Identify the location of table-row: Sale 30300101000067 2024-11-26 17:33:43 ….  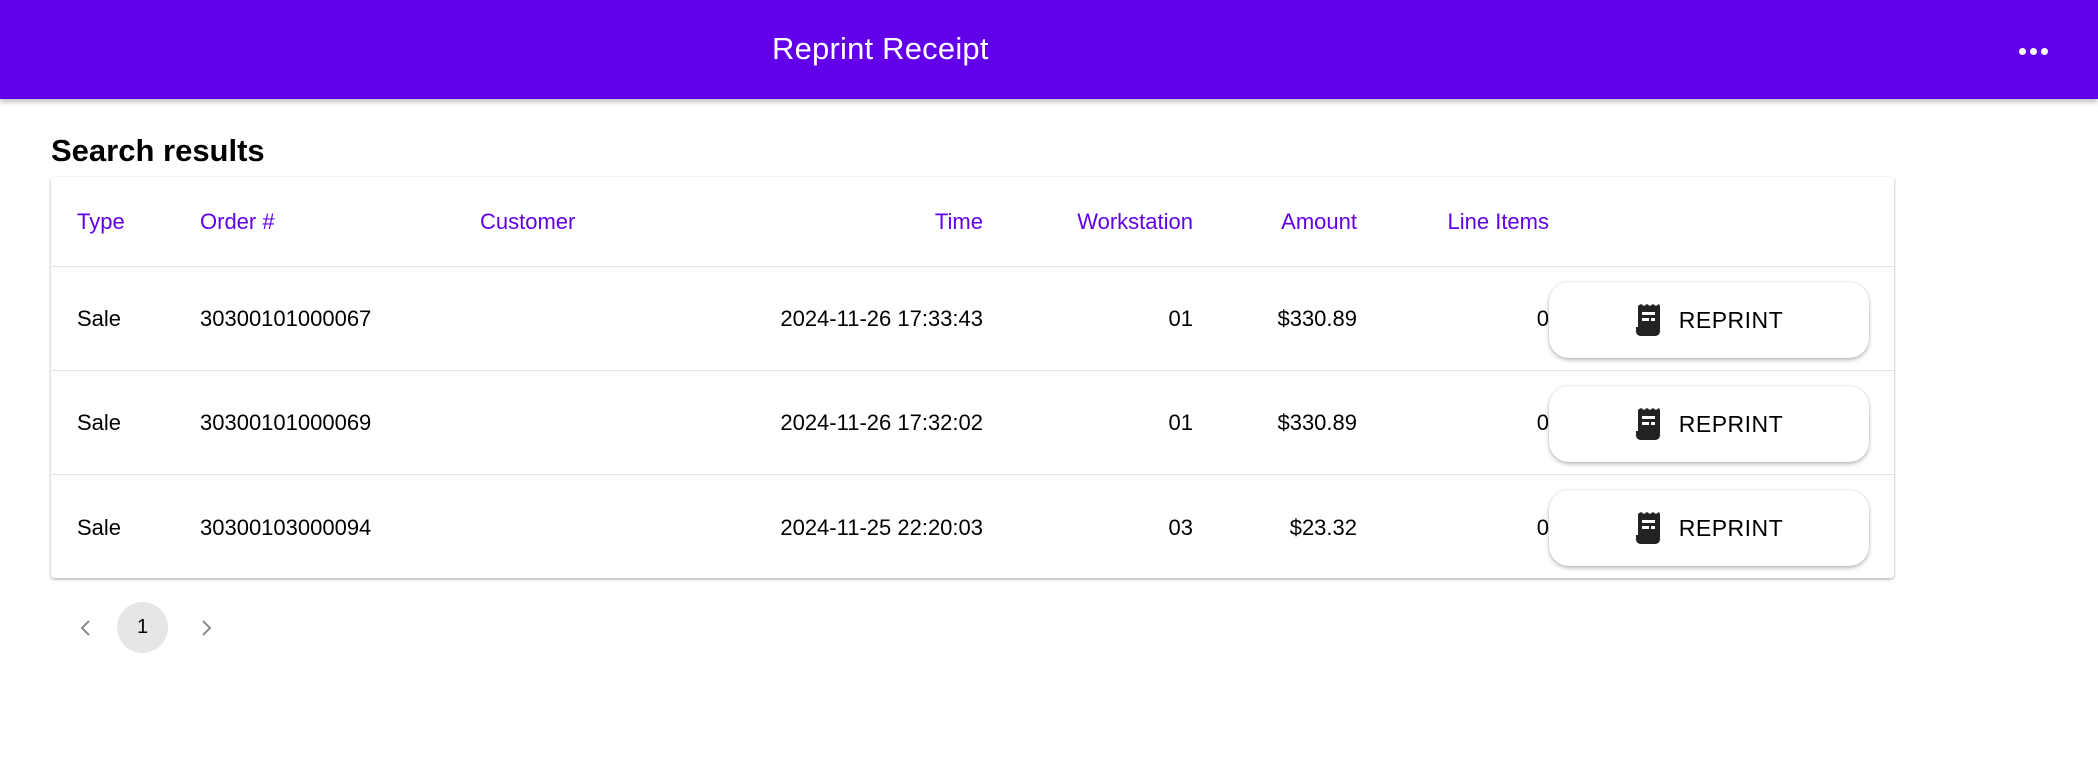
(972, 319).